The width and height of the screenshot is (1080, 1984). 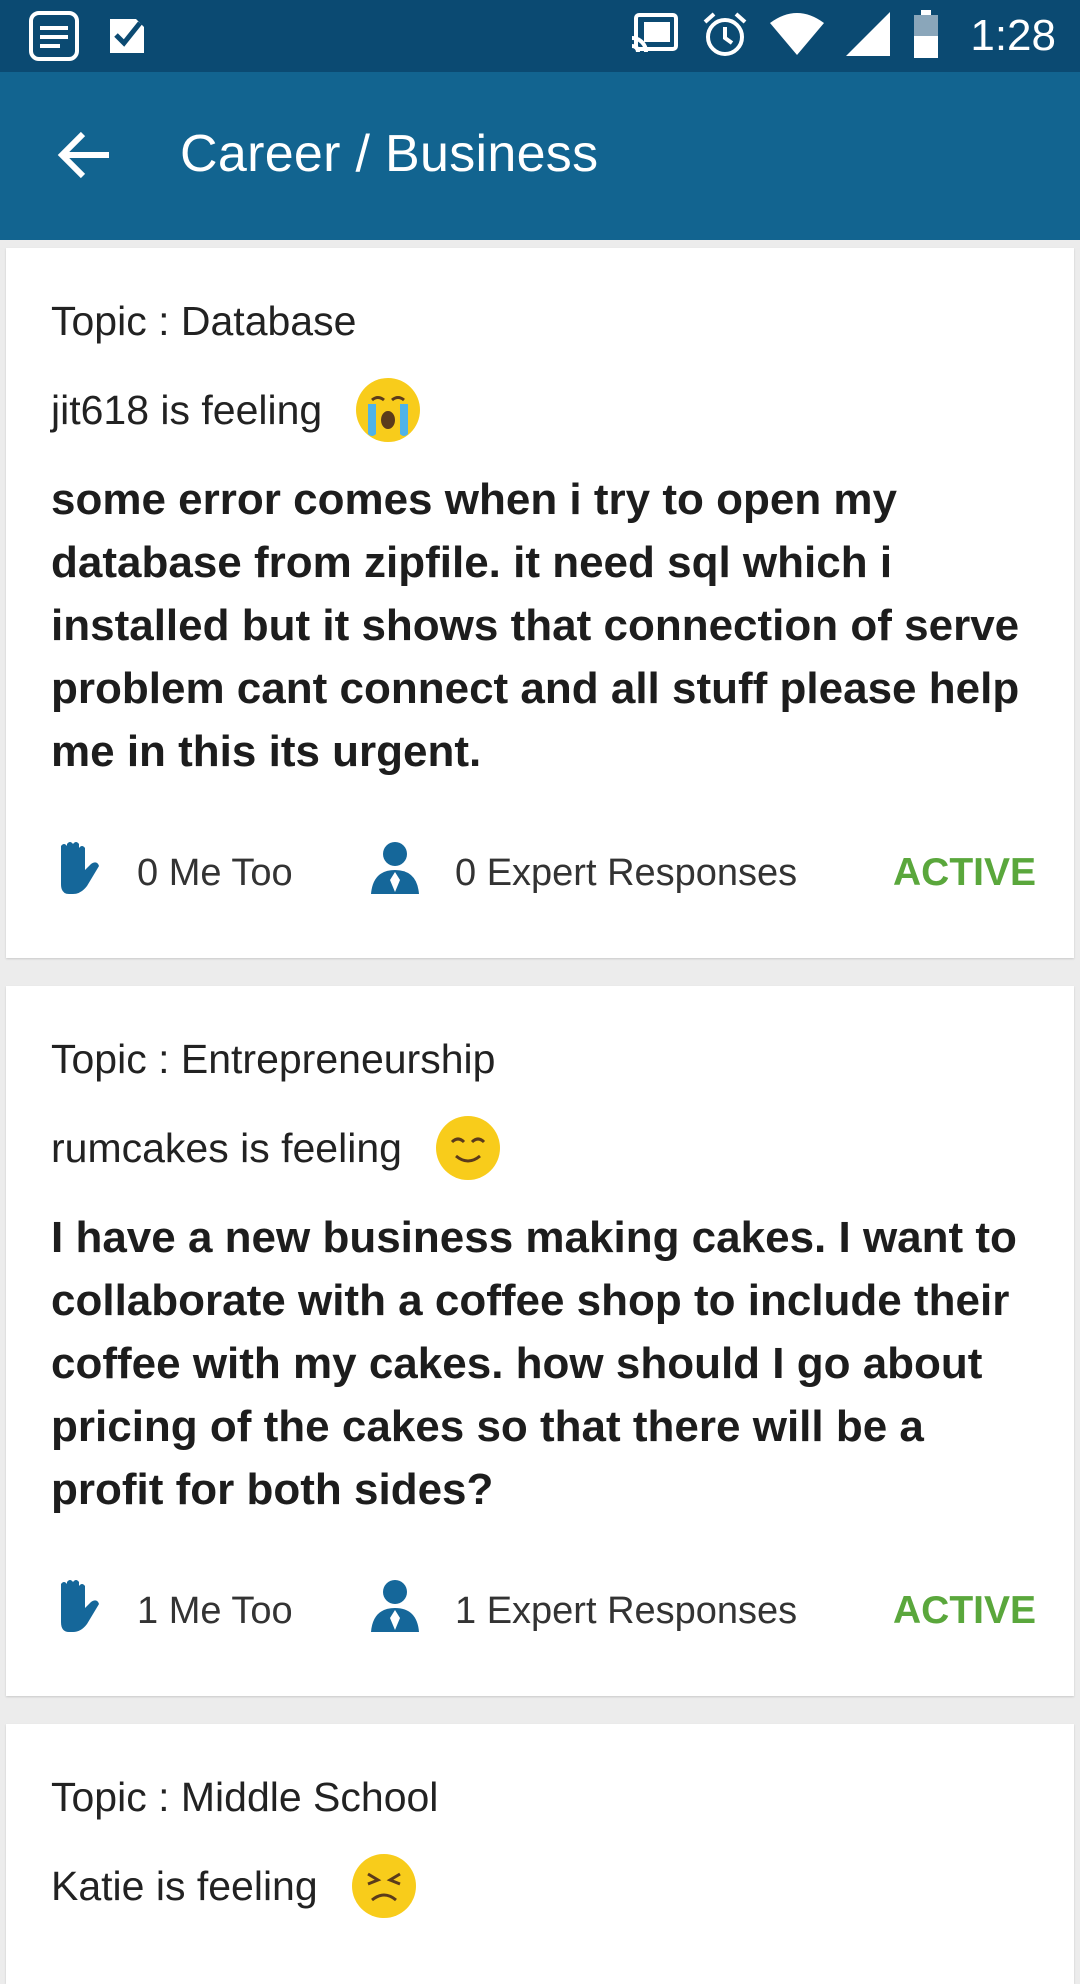 I want to click on post-topic: Topic : Entrepreneurship, so click(x=273, y=1059).